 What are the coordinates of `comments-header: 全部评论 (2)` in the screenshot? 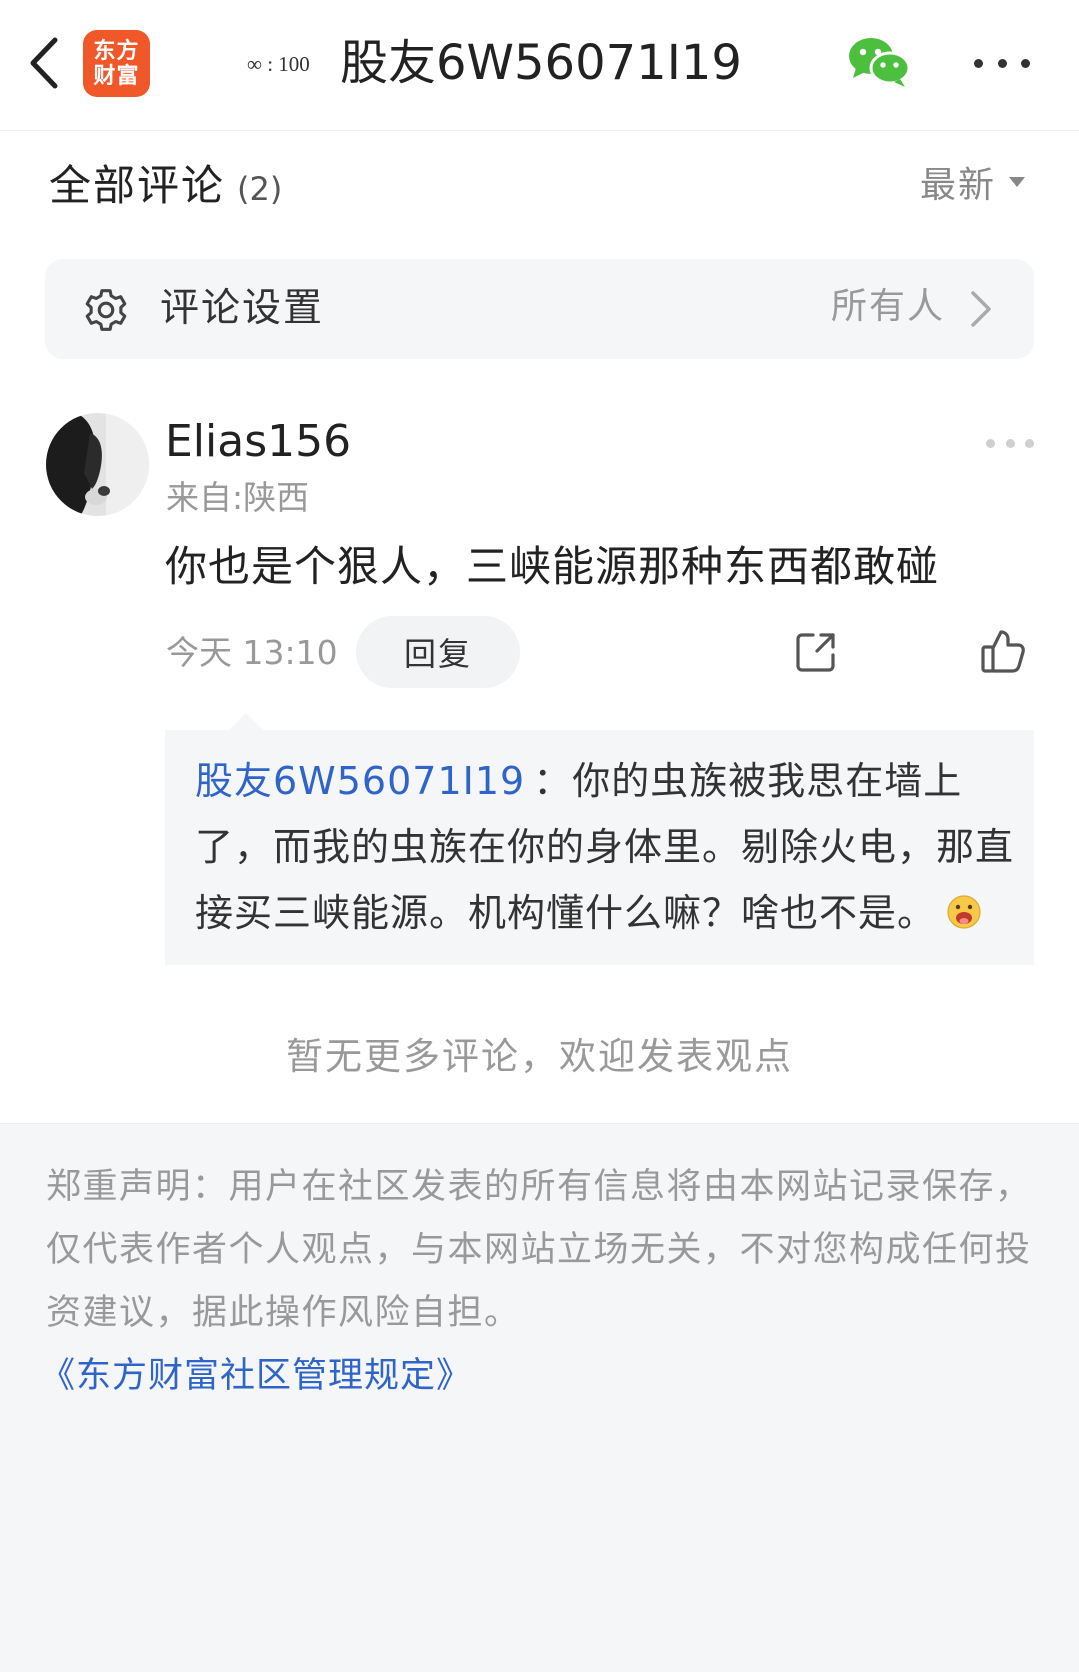 It's located at (165, 186).